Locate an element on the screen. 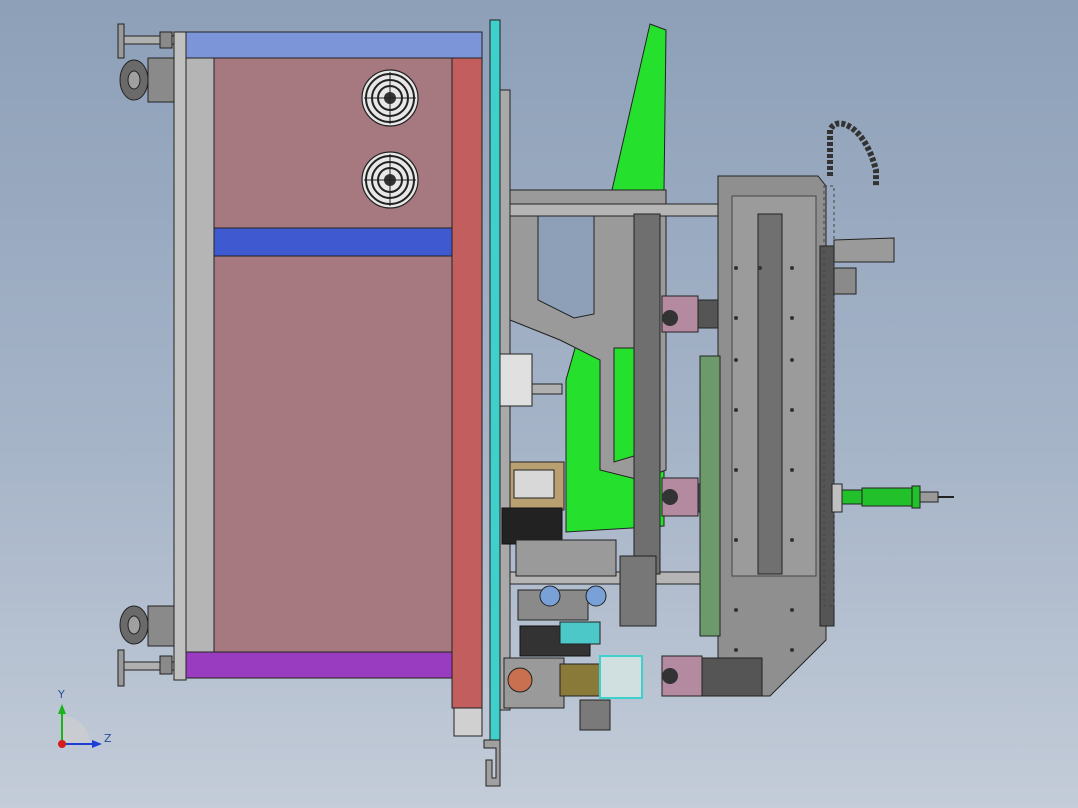 This screenshot has height=808, width=1078. sensor-clamp-lower is located at coordinates (712, 676).